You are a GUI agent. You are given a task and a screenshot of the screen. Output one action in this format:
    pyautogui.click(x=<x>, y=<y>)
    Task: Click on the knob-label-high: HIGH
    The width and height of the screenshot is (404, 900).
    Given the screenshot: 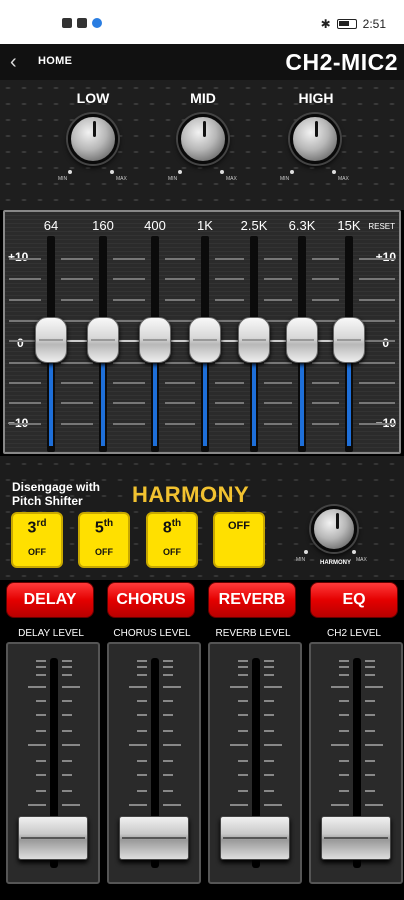 What is the action you would take?
    pyautogui.click(x=316, y=98)
    